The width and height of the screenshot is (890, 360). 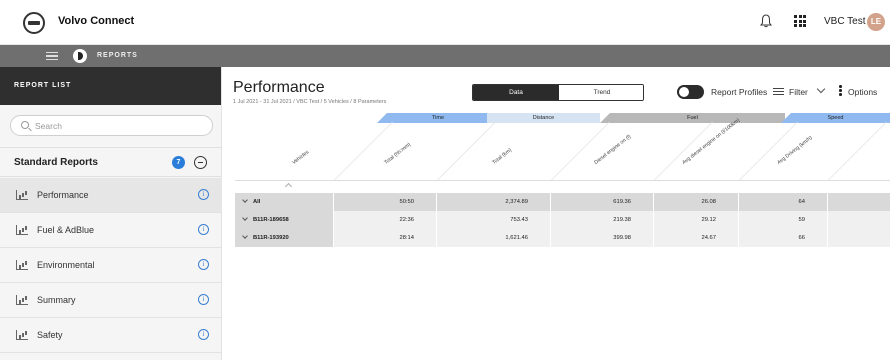 What do you see at coordinates (562, 202) in the screenshot?
I see `table-row: All 50:50 2,374.89 619.36 26.08 64` at bounding box center [562, 202].